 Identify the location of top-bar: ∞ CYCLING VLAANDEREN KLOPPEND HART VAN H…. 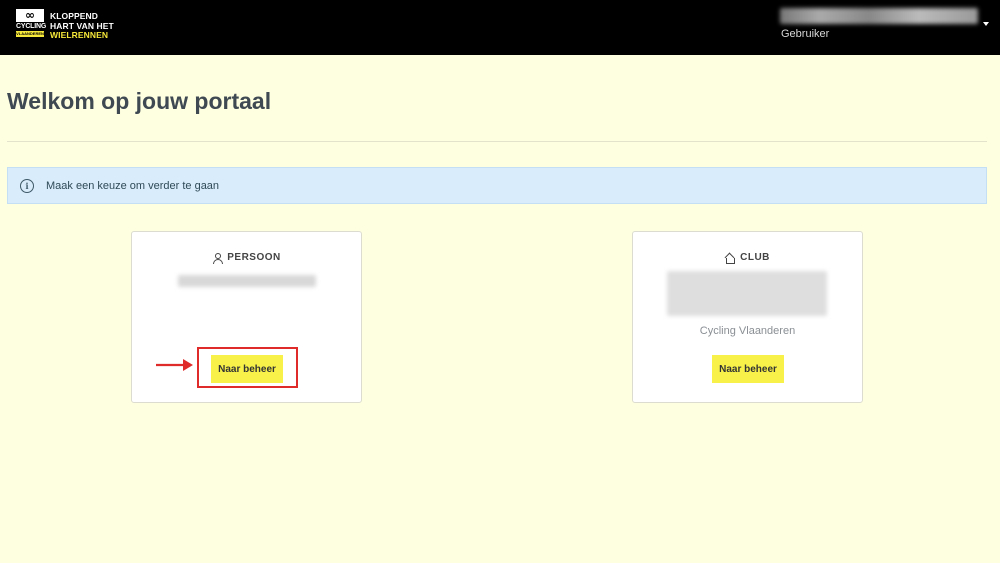
(500, 27).